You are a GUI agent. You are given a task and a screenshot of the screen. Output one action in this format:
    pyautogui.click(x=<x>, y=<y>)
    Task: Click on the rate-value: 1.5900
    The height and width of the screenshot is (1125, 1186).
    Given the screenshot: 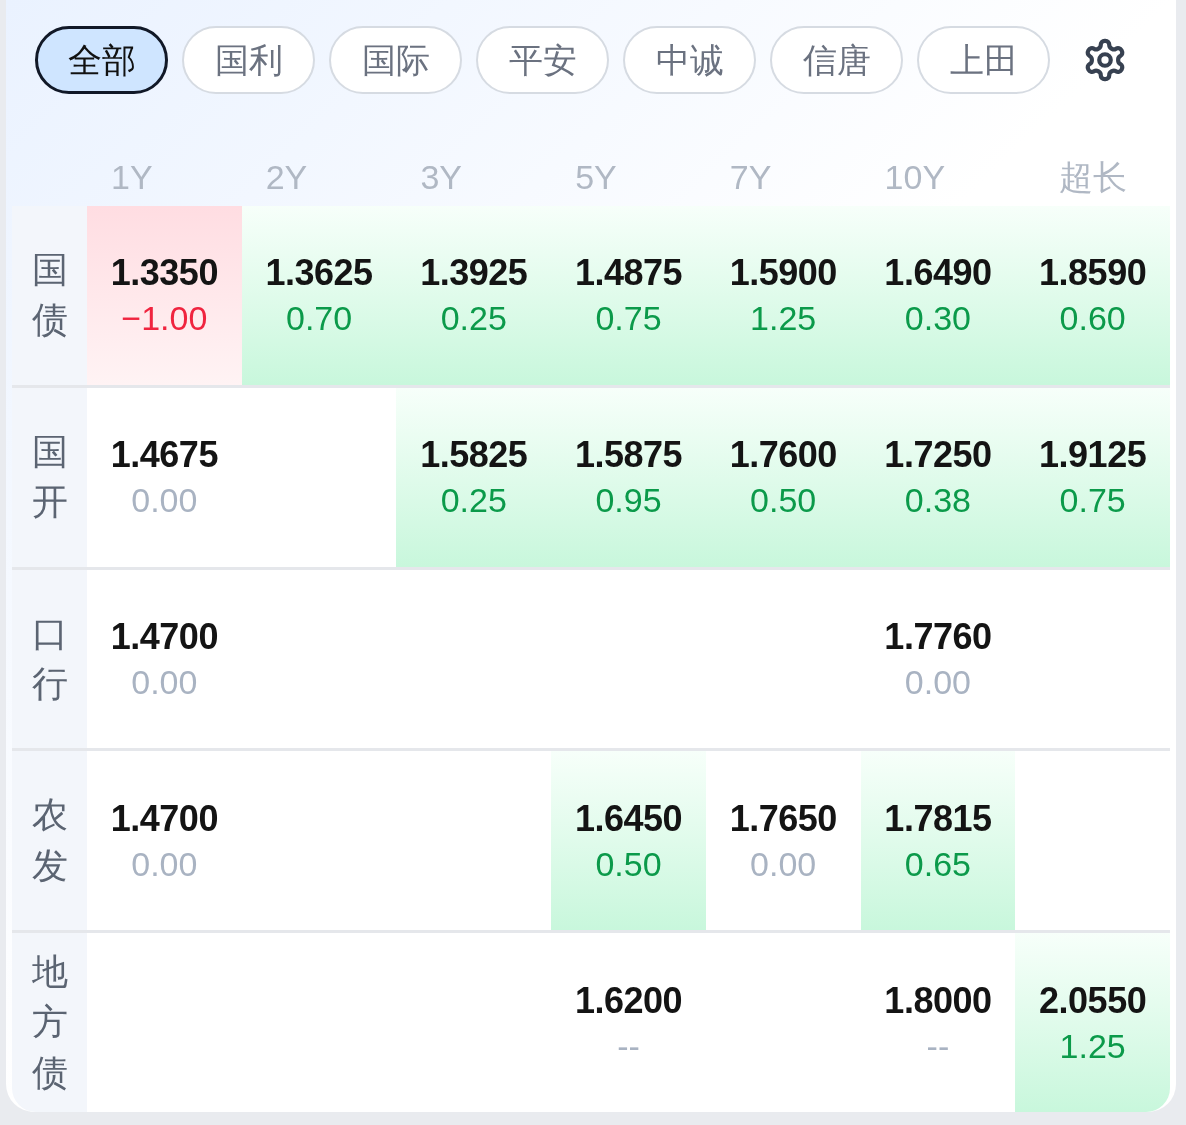 What is the action you would take?
    pyautogui.click(x=783, y=273)
    